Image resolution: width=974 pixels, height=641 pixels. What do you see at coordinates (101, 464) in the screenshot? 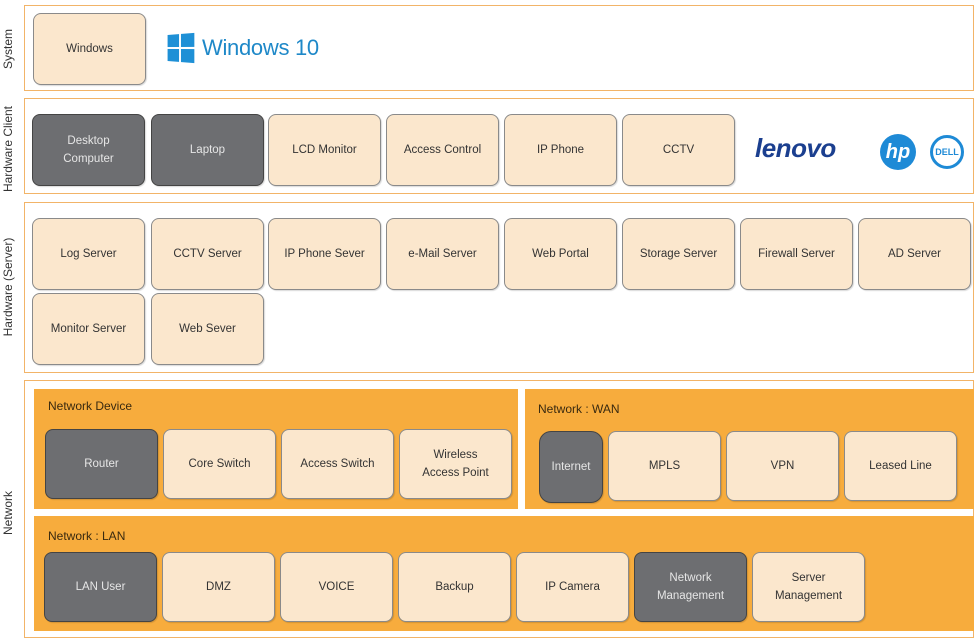
I see `device-router: Router` at bounding box center [101, 464].